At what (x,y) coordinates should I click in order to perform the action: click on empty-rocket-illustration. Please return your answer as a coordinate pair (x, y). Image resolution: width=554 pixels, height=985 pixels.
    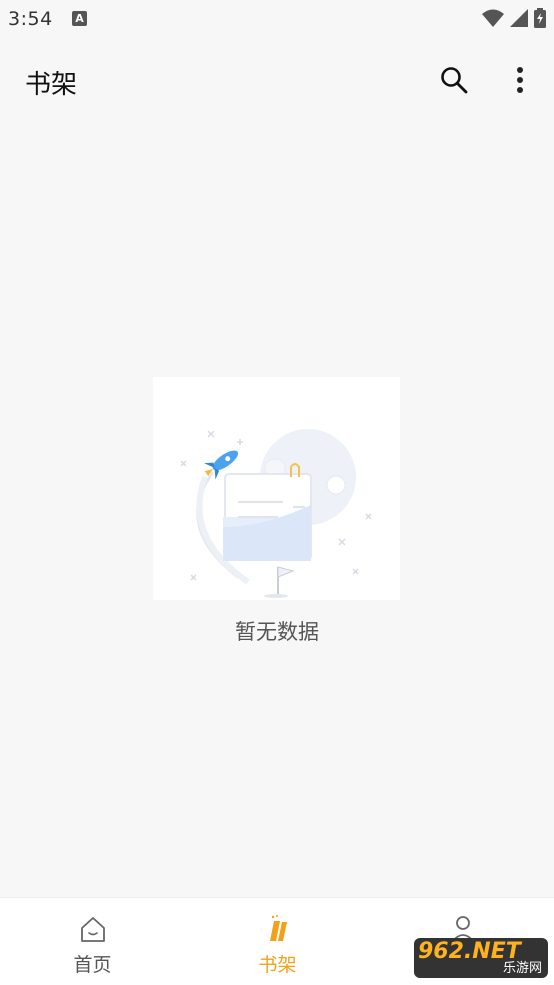
    Looking at the image, I should click on (276, 513).